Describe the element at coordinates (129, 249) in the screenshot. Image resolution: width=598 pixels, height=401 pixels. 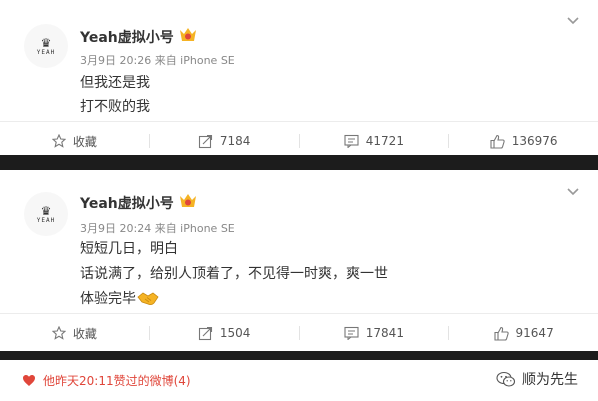
I see `post-text-line: 短短几日，明白` at that location.